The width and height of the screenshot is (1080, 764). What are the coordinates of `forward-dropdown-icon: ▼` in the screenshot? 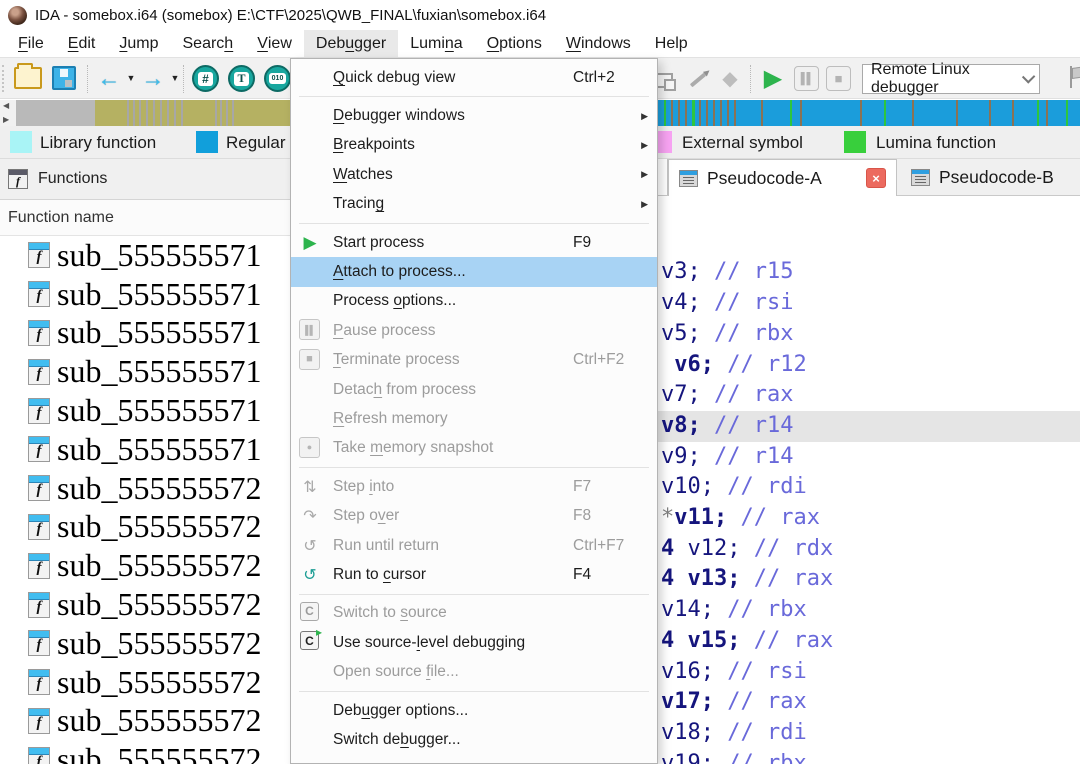 It's located at (175, 78).